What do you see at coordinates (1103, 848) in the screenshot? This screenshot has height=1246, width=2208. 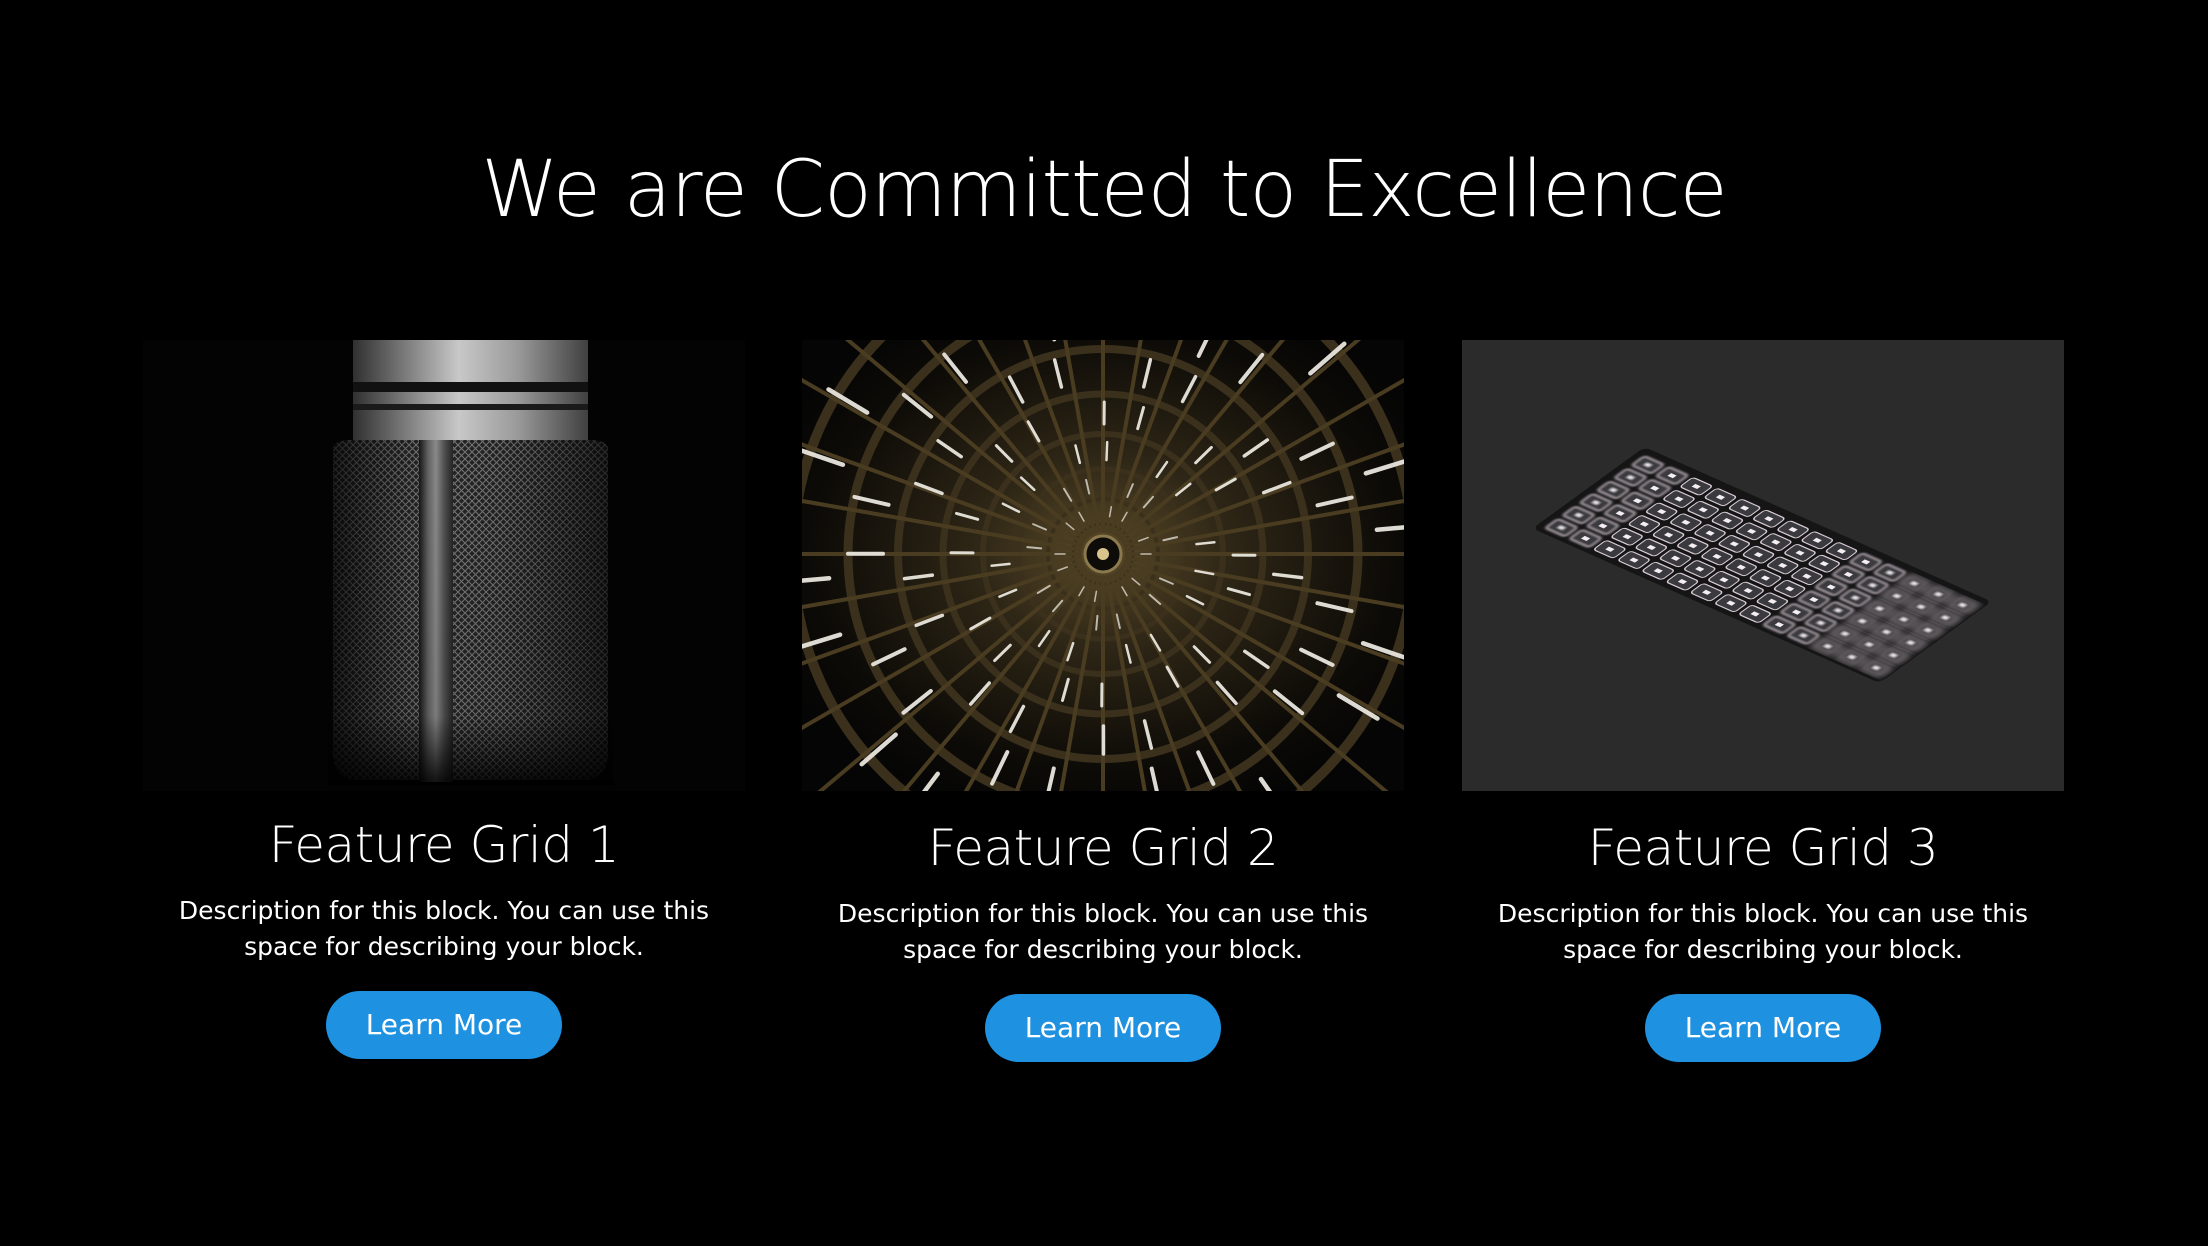 I see `card-title: Feature Grid 2` at bounding box center [1103, 848].